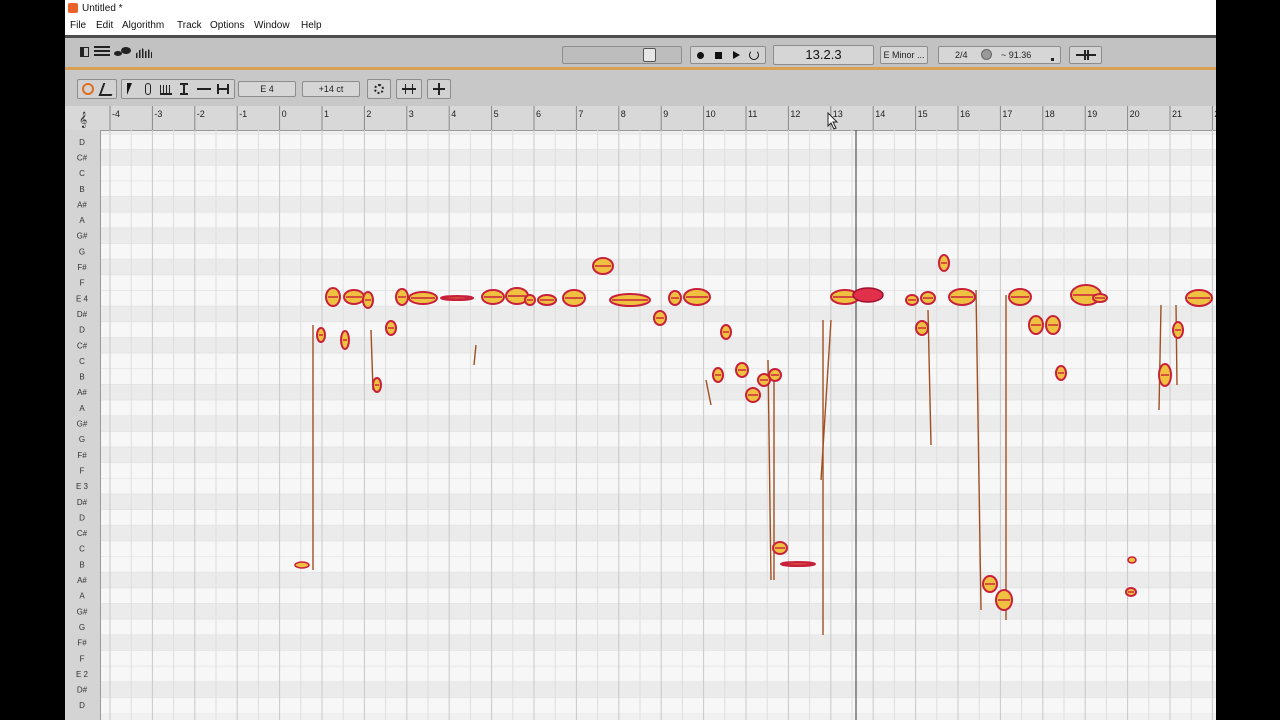 Image resolution: width=1280 pixels, height=720 pixels. I want to click on ruler-label: 17, so click(1007, 114).